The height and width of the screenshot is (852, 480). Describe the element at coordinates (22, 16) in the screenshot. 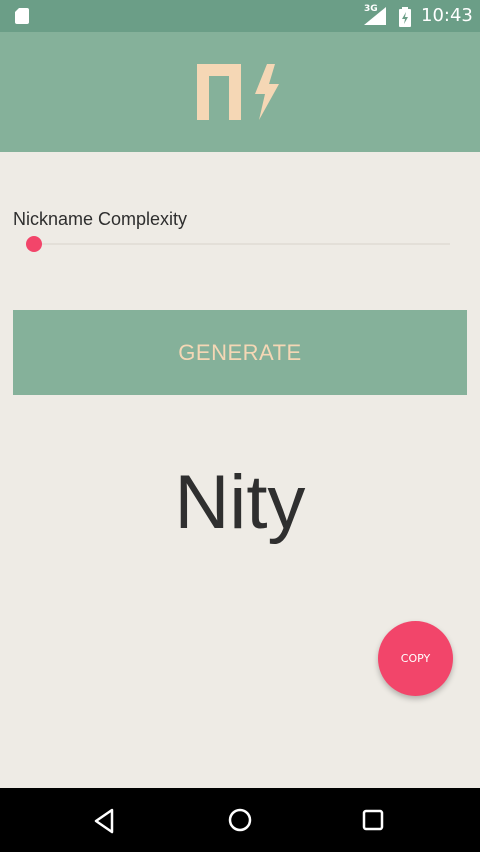

I see `sd-card-icon` at that location.